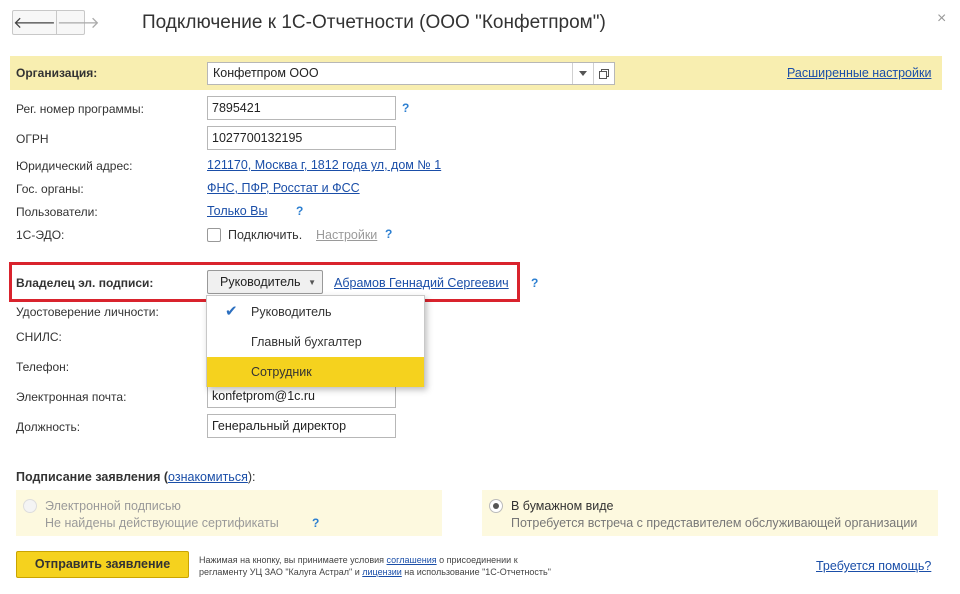  I want to click on email-field: konfetprom@1c.ru, so click(301, 396).